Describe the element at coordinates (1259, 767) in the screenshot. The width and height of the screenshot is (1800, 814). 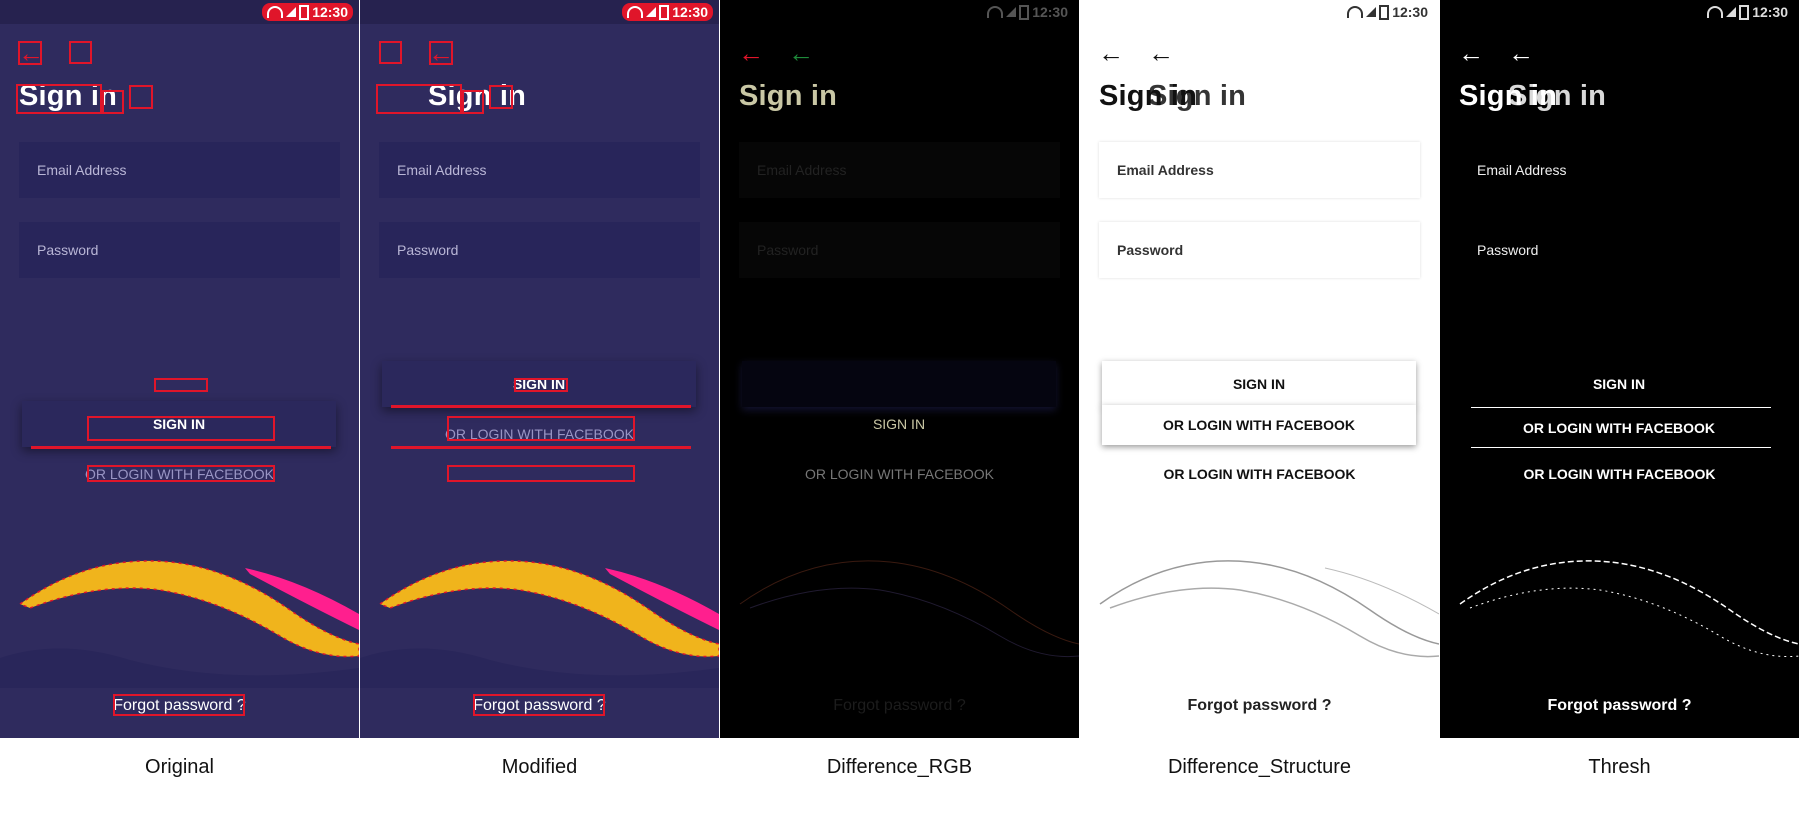
I see `caption-difference-structure: Difference_Structure` at that location.